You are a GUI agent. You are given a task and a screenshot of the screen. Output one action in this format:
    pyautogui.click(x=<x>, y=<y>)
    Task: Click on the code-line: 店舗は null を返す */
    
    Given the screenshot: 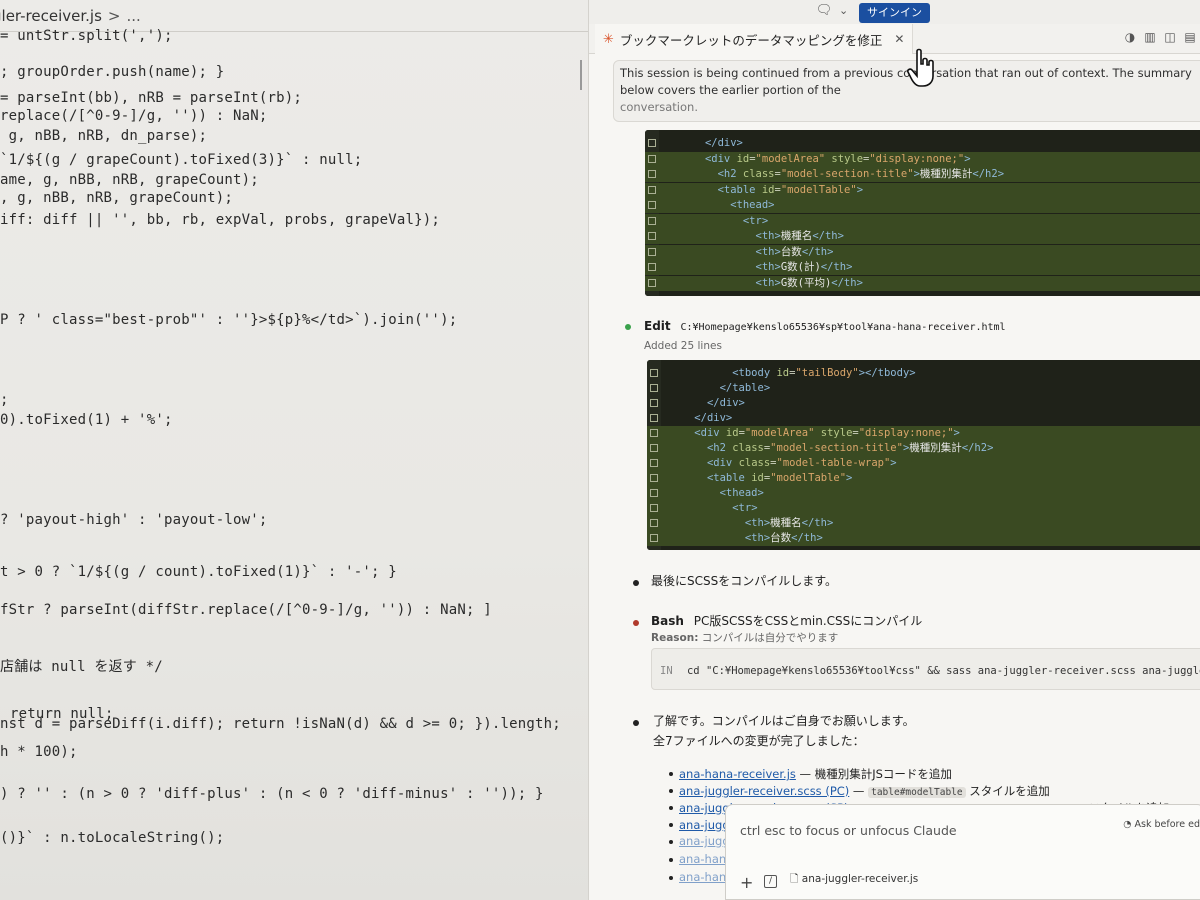 What is the action you would take?
    pyautogui.click(x=81, y=666)
    